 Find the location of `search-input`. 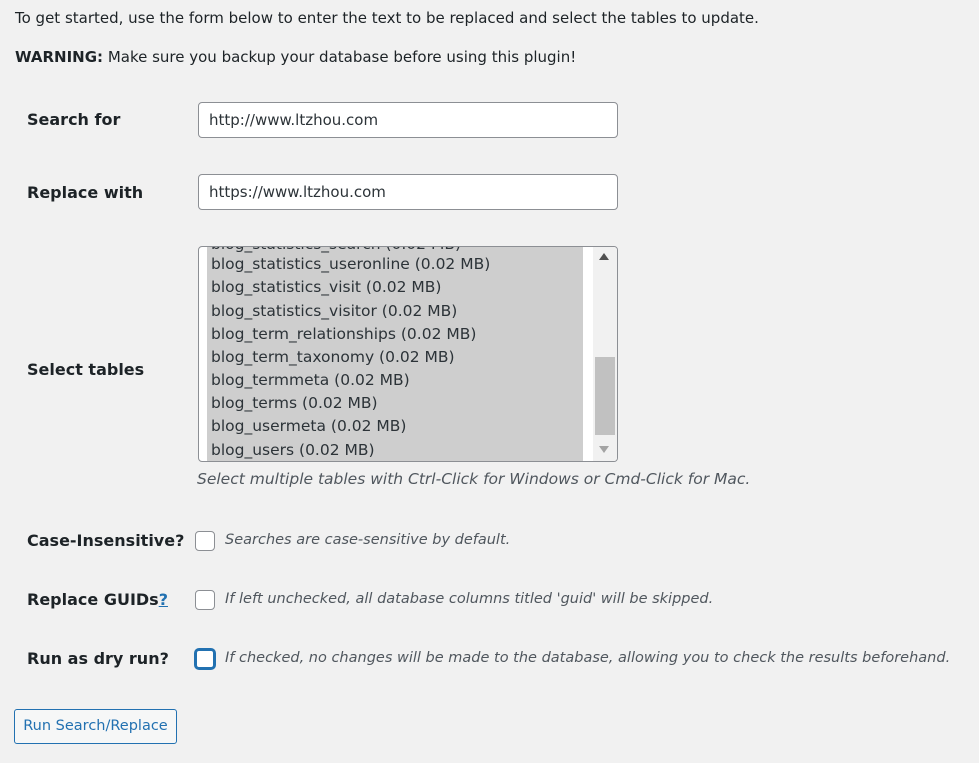

search-input is located at coordinates (408, 120).